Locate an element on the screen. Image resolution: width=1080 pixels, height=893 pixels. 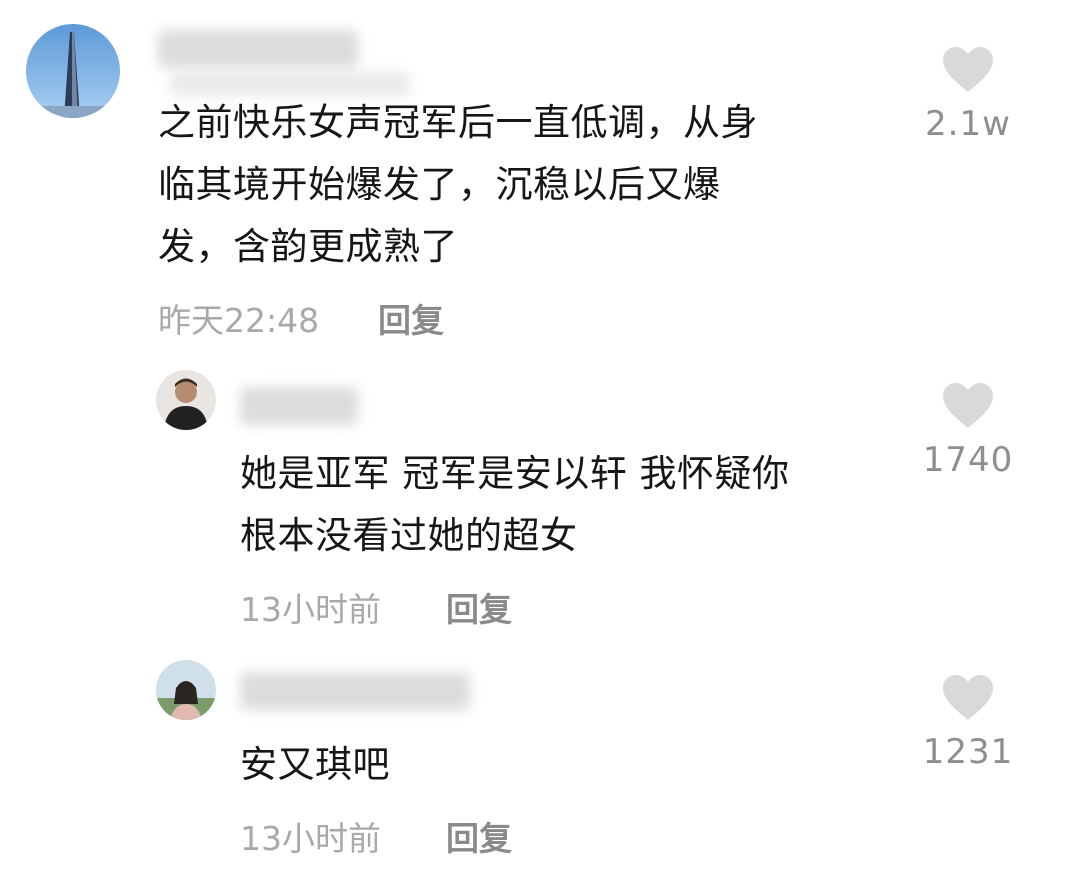
comment-timestamp: 昨天22:48 is located at coordinates (239, 320).